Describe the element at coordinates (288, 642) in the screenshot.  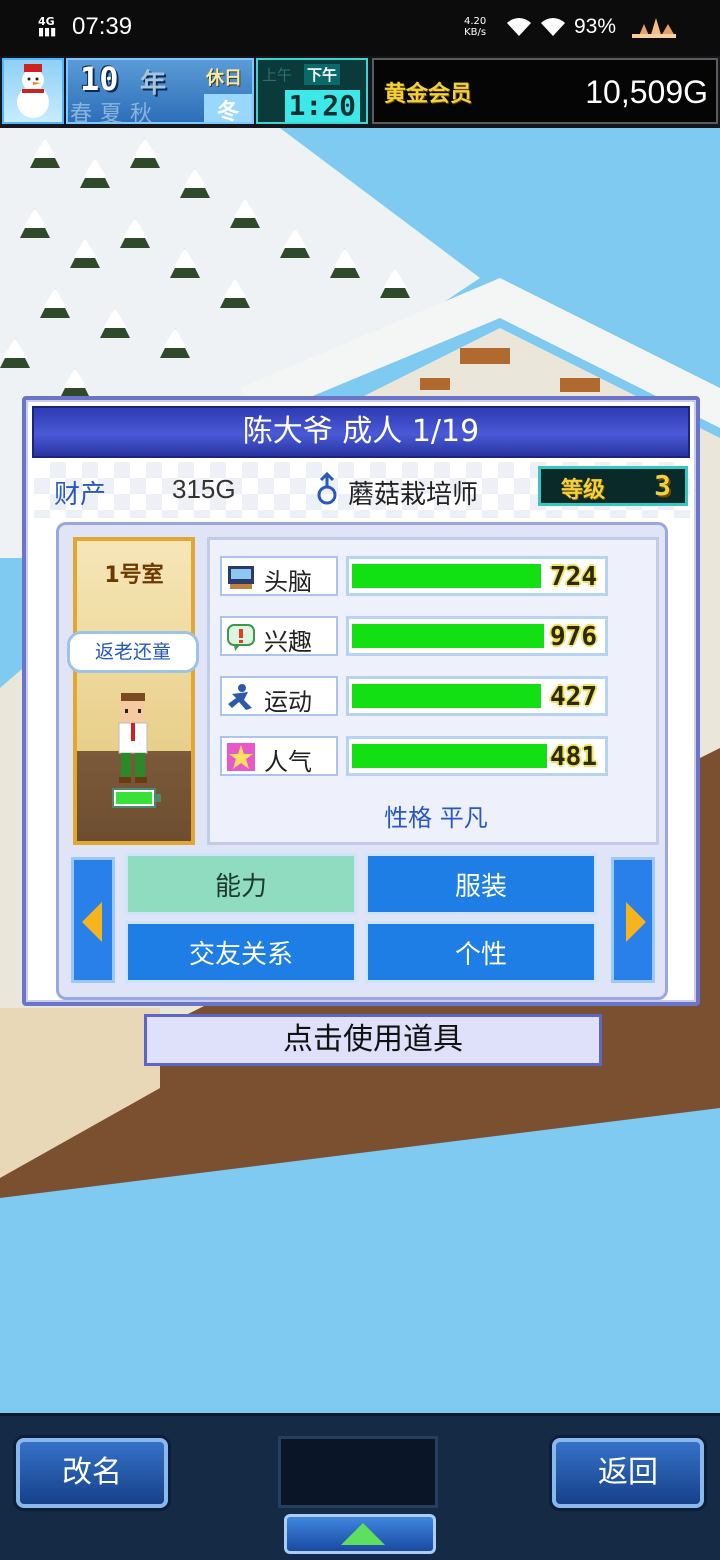
I see `stat-label: 兴趣` at that location.